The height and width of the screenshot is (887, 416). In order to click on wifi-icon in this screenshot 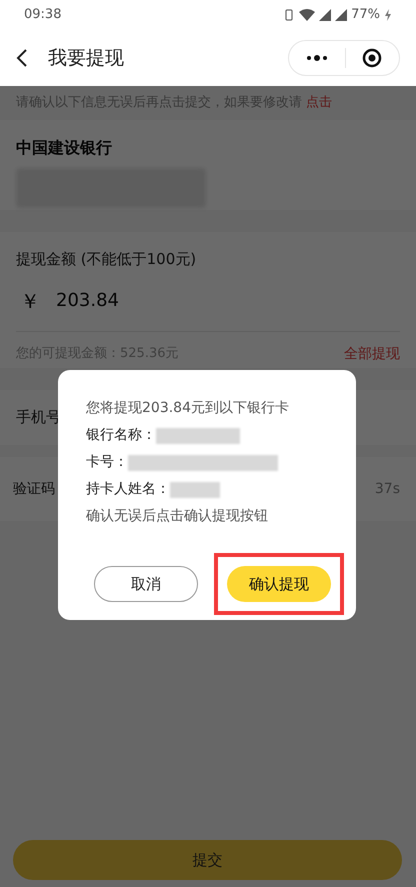, I will do `click(307, 15)`.